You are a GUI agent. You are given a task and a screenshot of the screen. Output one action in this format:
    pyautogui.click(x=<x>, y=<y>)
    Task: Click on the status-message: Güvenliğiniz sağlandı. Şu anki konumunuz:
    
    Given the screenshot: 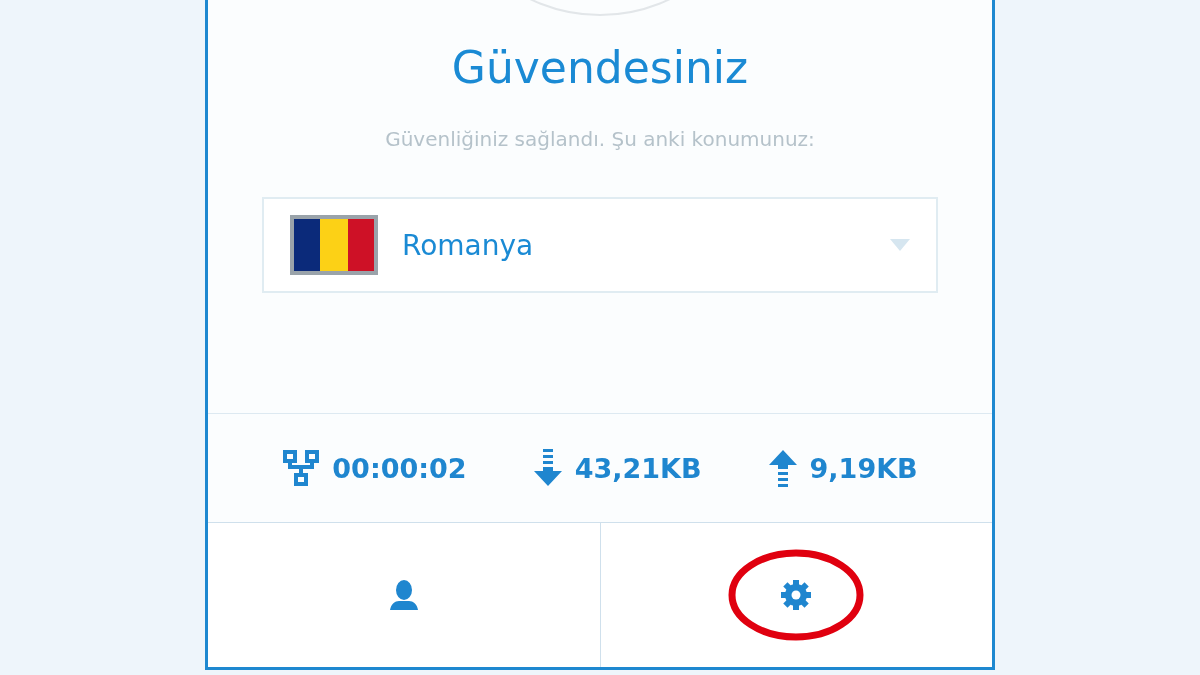 What is the action you would take?
    pyautogui.click(x=600, y=139)
    